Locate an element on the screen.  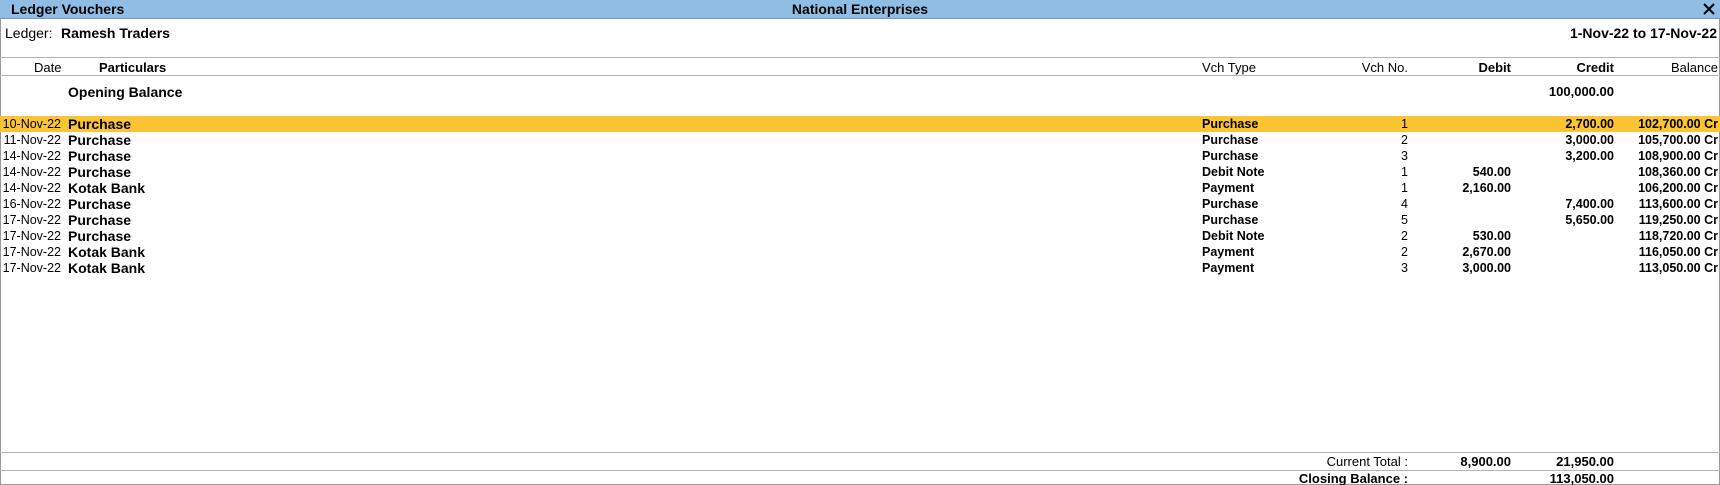
row-balance: 102,700.00 Cr is located at coordinates (1678, 124).